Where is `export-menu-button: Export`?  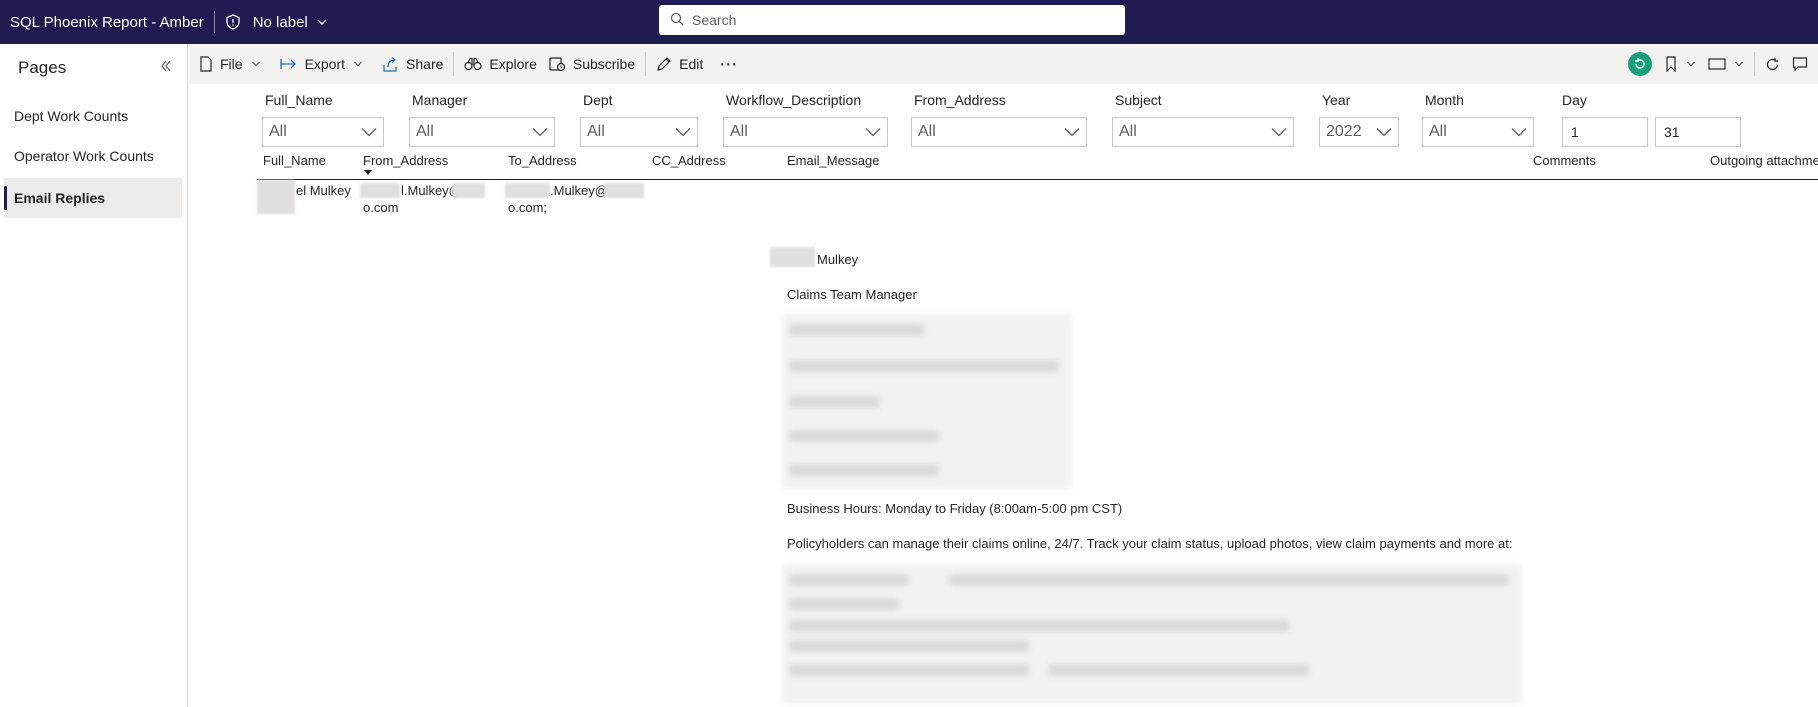 export-menu-button: Export is located at coordinates (325, 64).